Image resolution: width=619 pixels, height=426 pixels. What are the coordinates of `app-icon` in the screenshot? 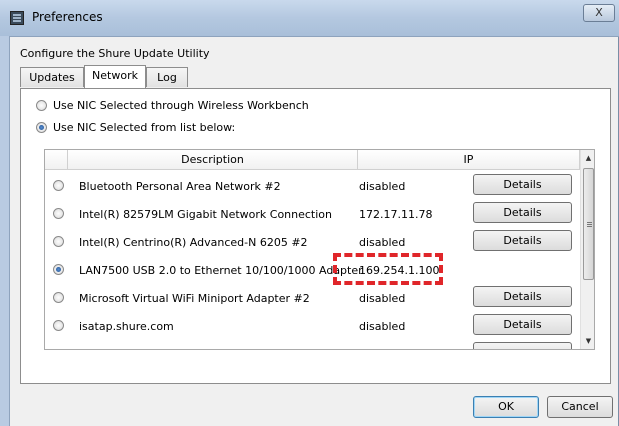 It's located at (17, 18).